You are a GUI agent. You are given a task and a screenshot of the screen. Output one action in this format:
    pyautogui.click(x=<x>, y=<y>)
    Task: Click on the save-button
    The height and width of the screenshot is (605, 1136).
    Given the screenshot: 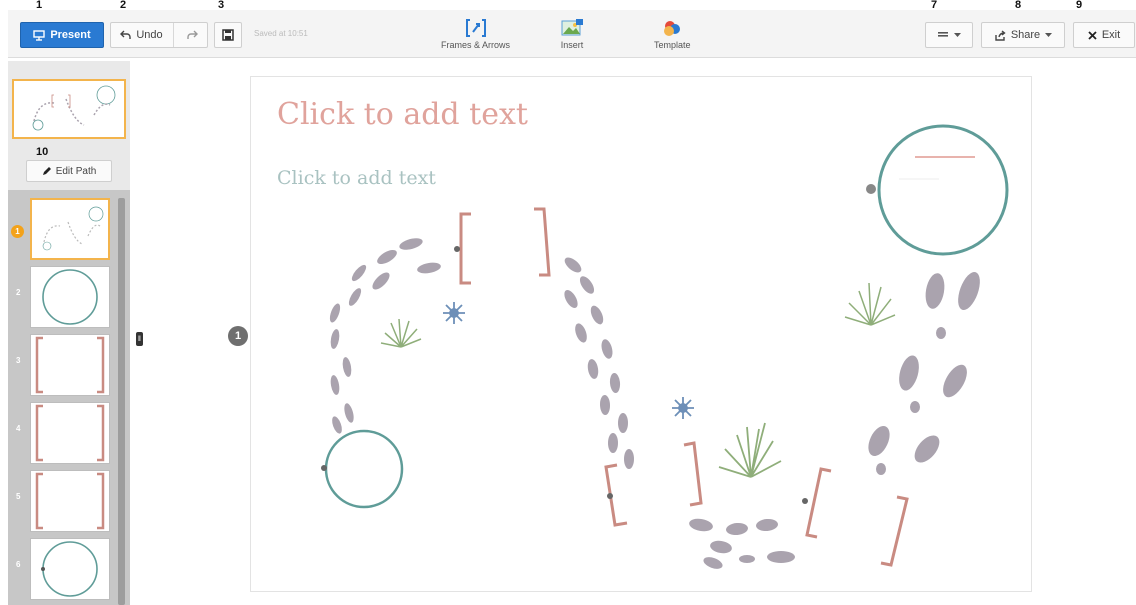 What is the action you would take?
    pyautogui.click(x=228, y=35)
    